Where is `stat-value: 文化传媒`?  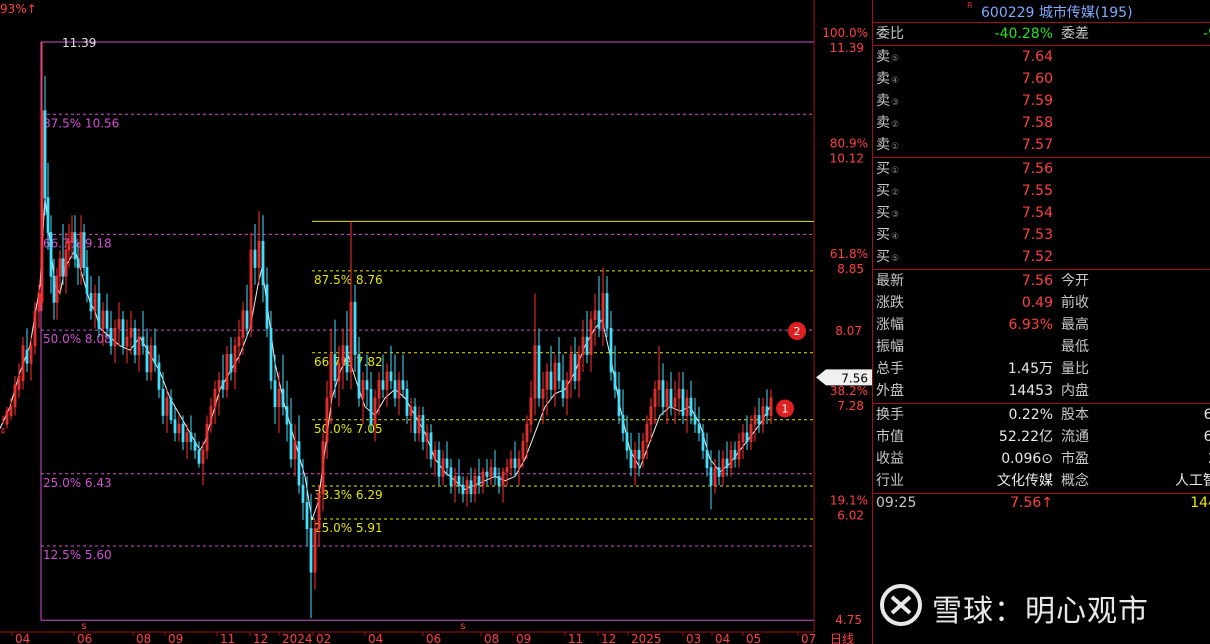
stat-value: 文化传媒 is located at coordinates (1025, 481).